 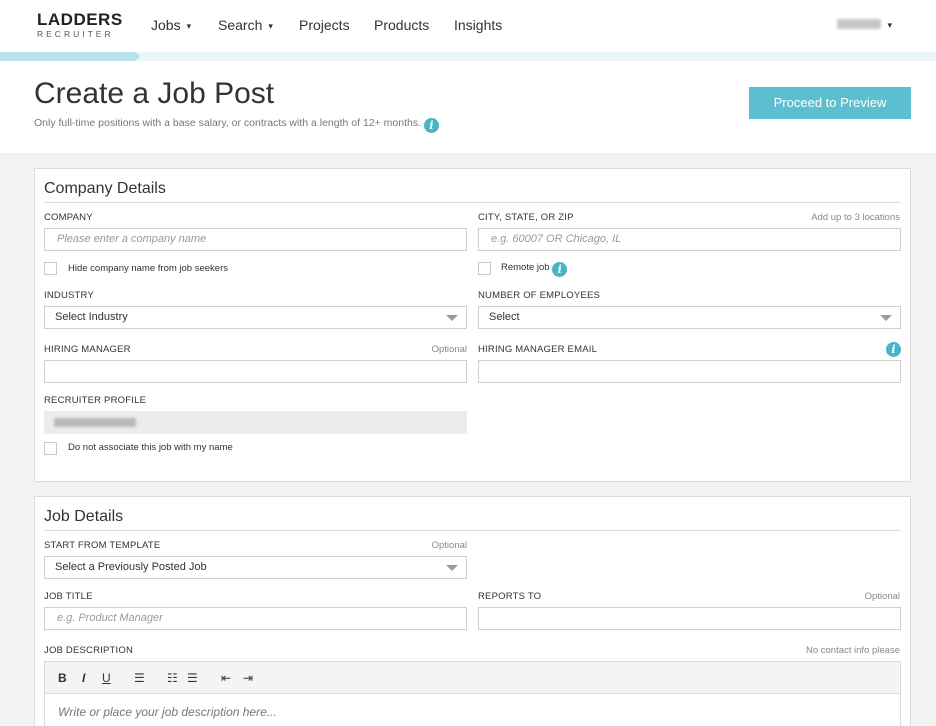 I want to click on logo: LADDERS RECRUITER, so click(x=80, y=25).